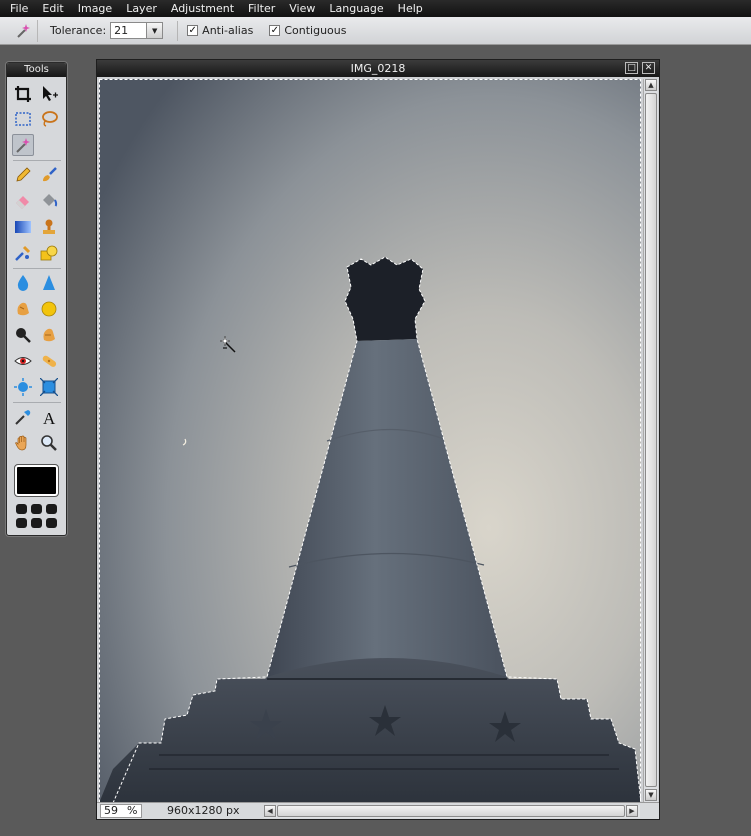 The height and width of the screenshot is (836, 751). I want to click on spot-heal-icon, so click(49, 361).